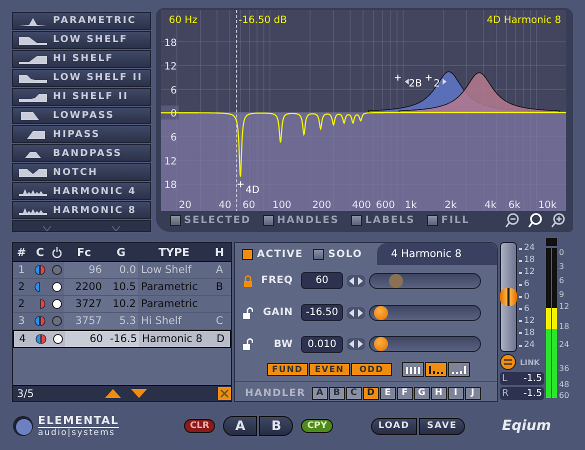 The height and width of the screenshot is (450, 585). Describe the element at coordinates (322, 313) in the screenshot. I see `value-field: -16.50` at that location.